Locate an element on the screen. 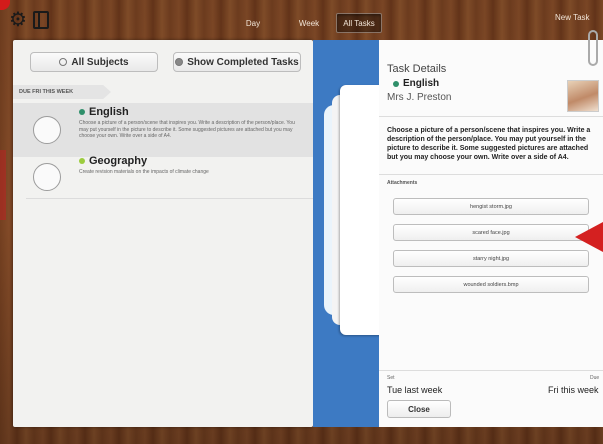 The width and height of the screenshot is (603, 444). show-completed-button: Show Completed Tasks is located at coordinates (237, 62).